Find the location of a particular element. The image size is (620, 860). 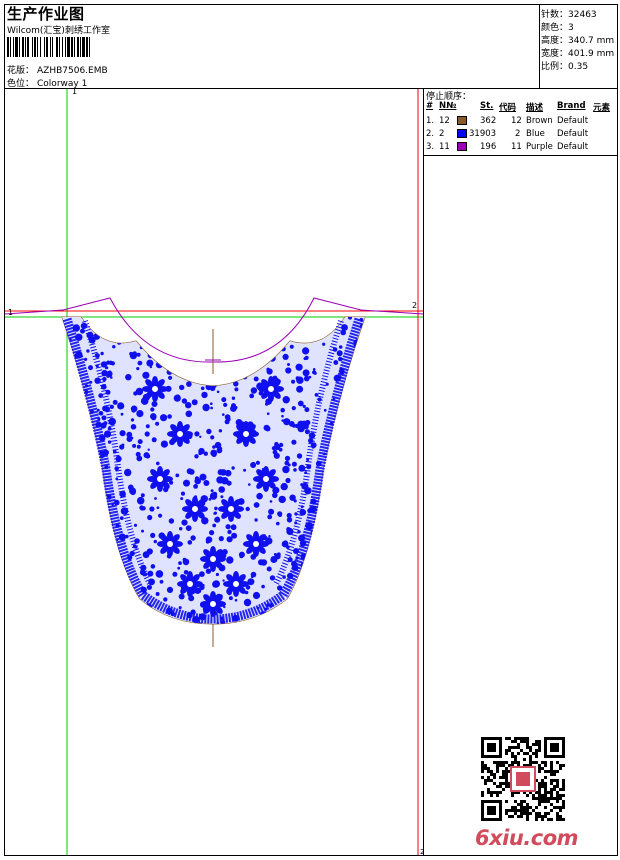

col-header-element: 元素 is located at coordinates (602, 108).